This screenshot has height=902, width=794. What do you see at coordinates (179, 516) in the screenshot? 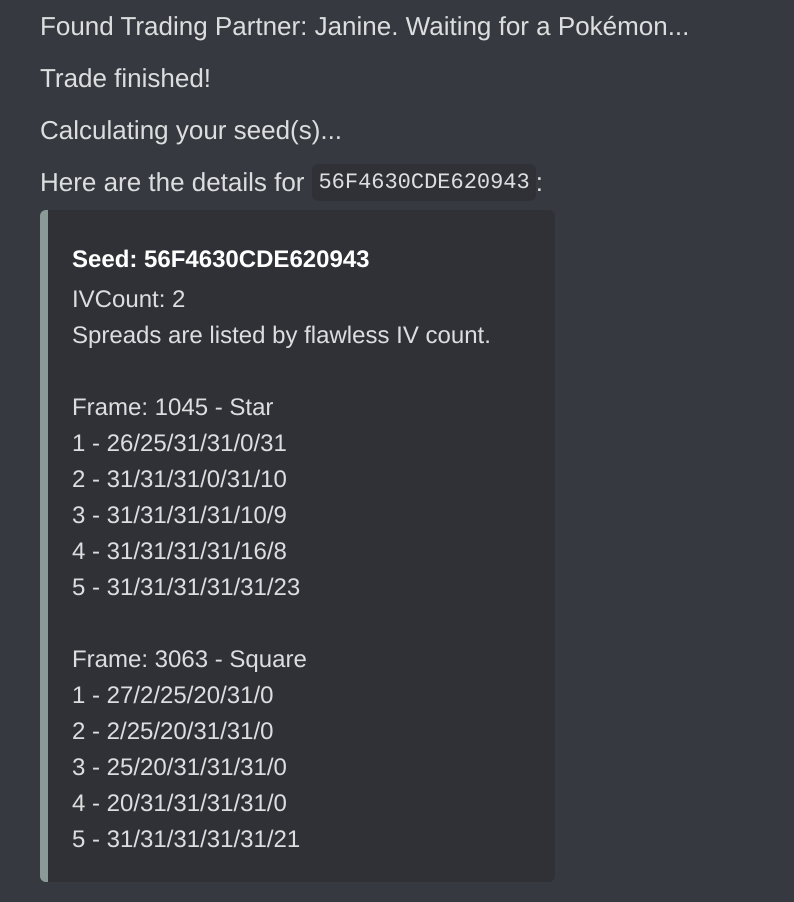
I see `spread-line: 3 - 31/31/31/31/10/9` at bounding box center [179, 516].